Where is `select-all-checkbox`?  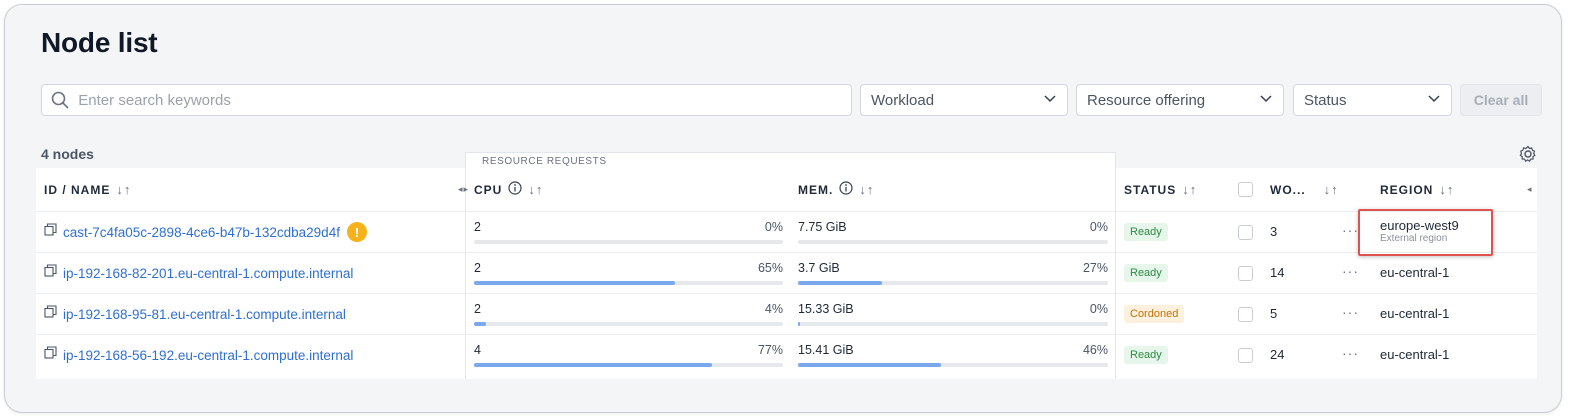
select-all-checkbox is located at coordinates (1245, 189).